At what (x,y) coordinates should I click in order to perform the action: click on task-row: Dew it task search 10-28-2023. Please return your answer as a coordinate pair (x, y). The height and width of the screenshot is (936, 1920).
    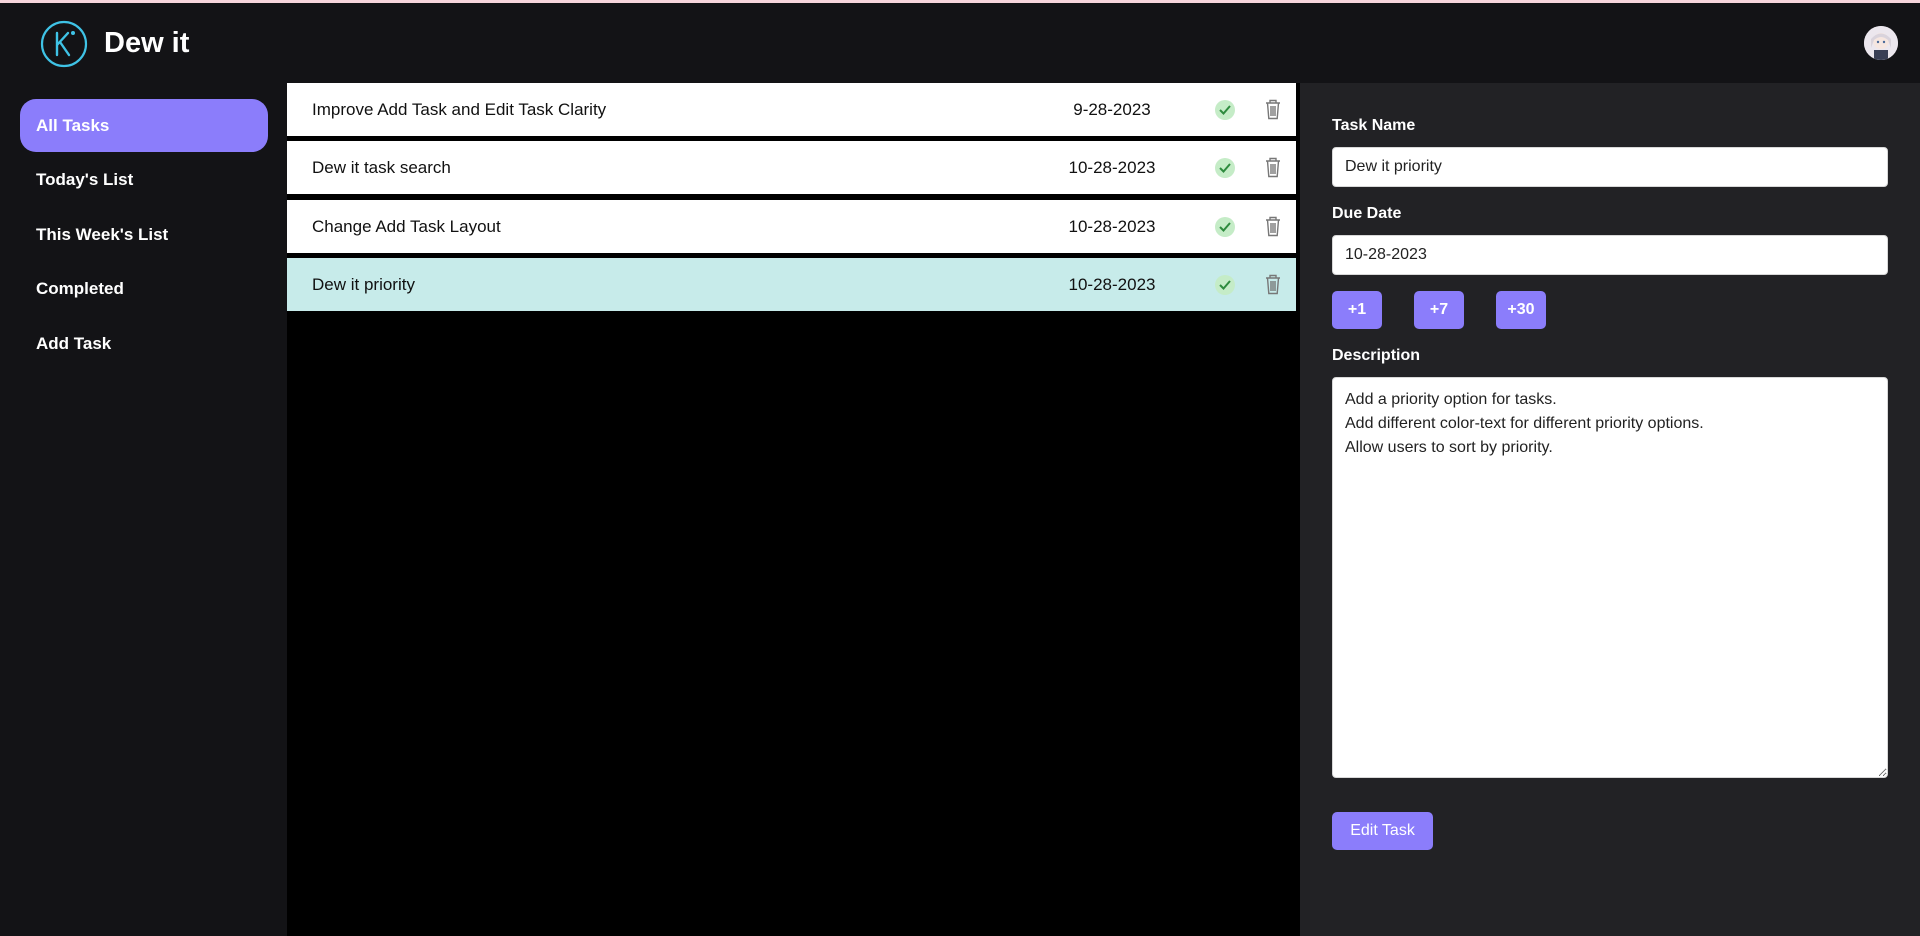
    Looking at the image, I should click on (791, 167).